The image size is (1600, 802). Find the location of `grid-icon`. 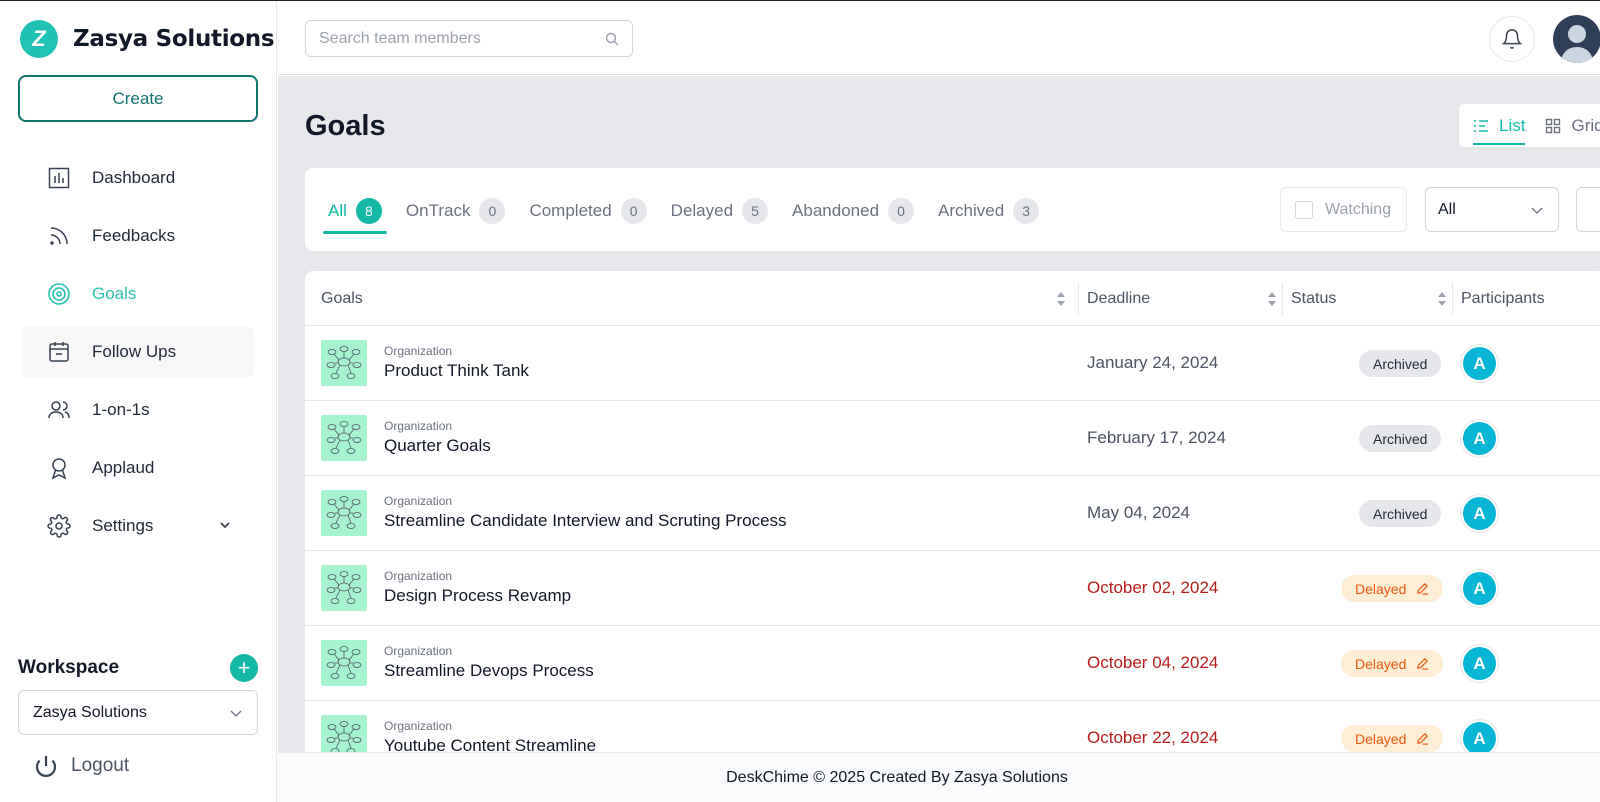

grid-icon is located at coordinates (1553, 125).